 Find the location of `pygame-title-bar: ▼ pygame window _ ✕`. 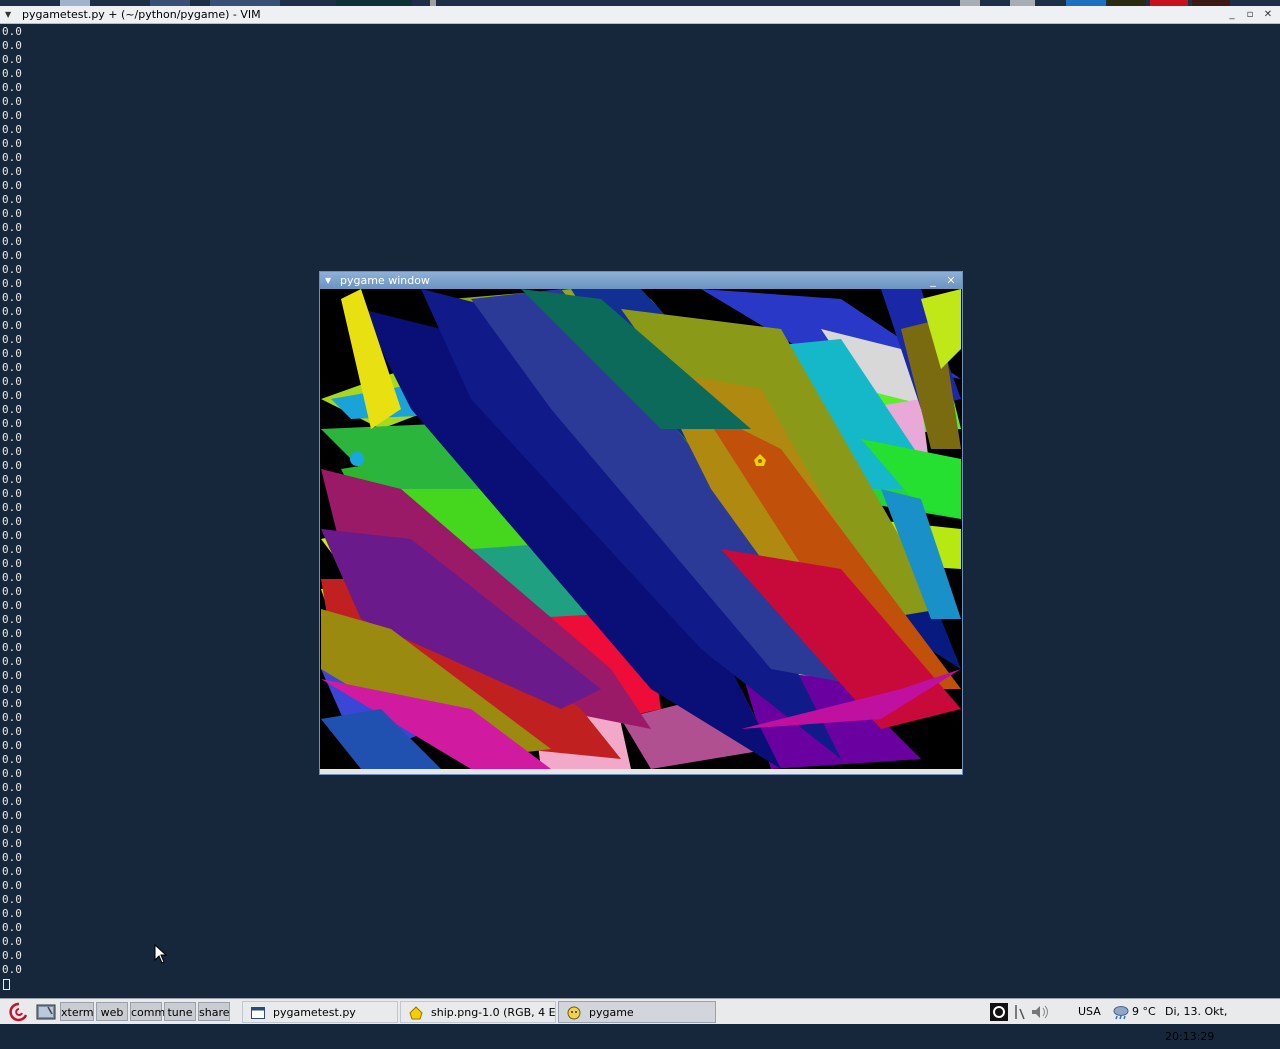

pygame-title-bar: ▼ pygame window _ ✕ is located at coordinates (641, 280).